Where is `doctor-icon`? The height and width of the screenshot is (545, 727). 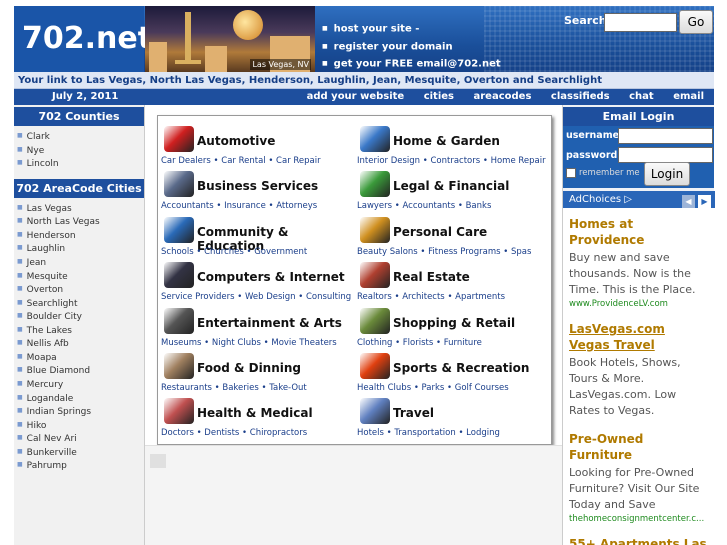
doctor-icon is located at coordinates (179, 411).